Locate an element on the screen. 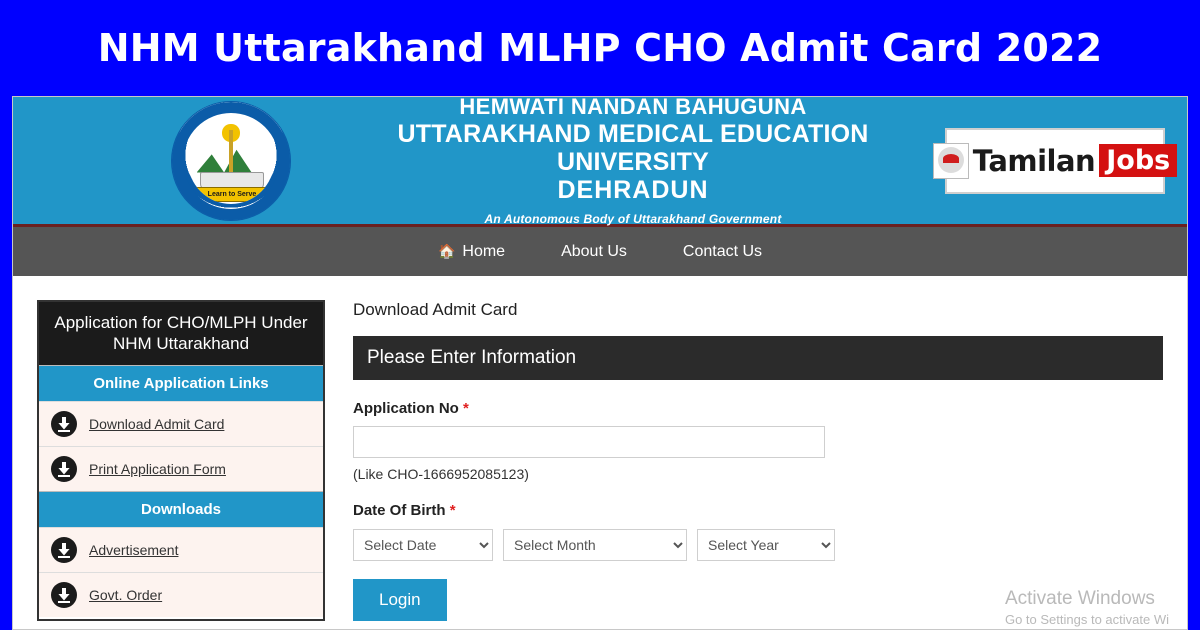 Image resolution: width=1200 pixels, height=630 pixels. nav-item-contact: Contact Us is located at coordinates (722, 252).